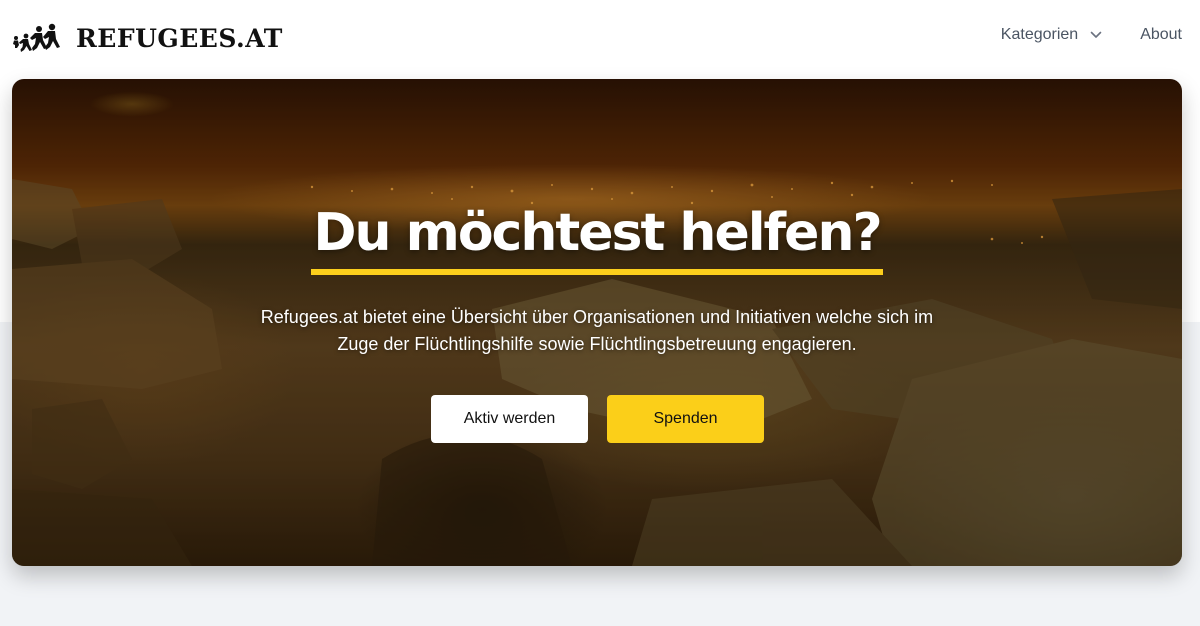 The width and height of the screenshot is (1200, 626). What do you see at coordinates (36, 37) in the screenshot?
I see `running-family-icon` at bounding box center [36, 37].